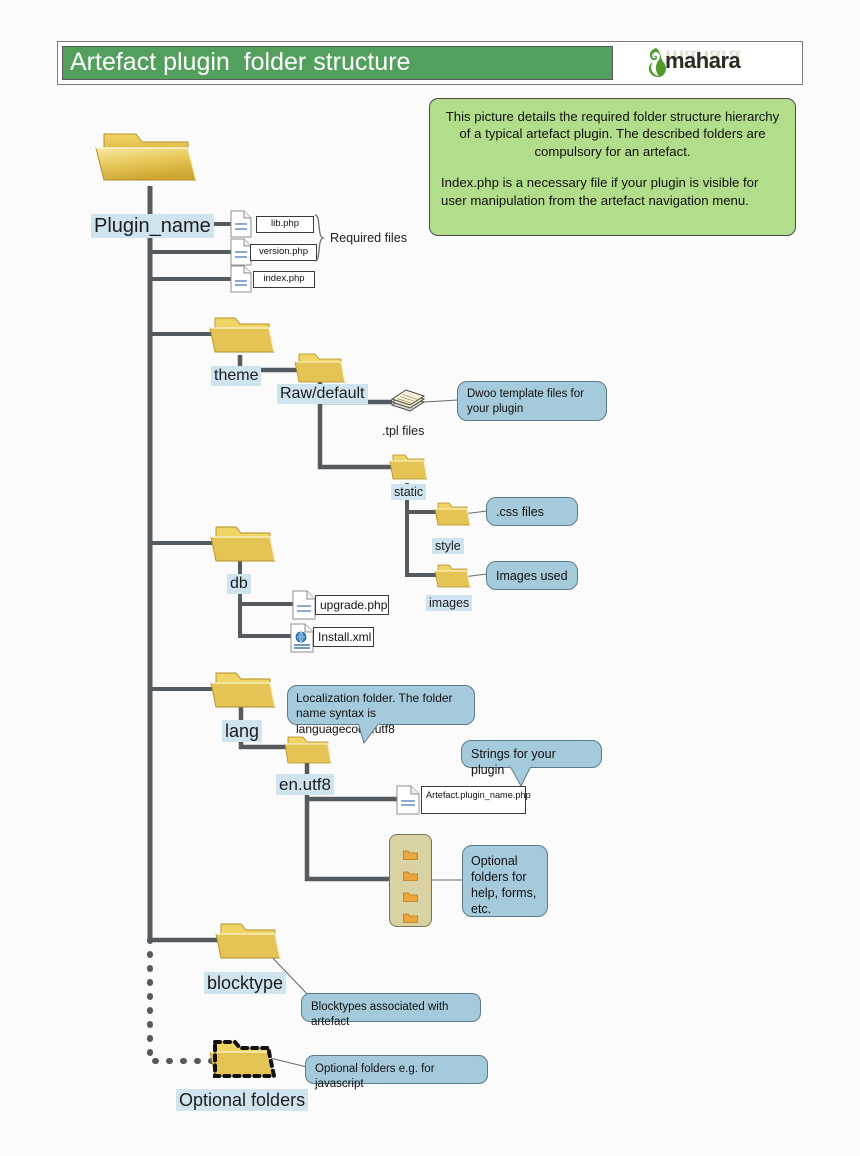  What do you see at coordinates (531, 758) in the screenshot?
I see `callout-strings: Strings for your plugin` at bounding box center [531, 758].